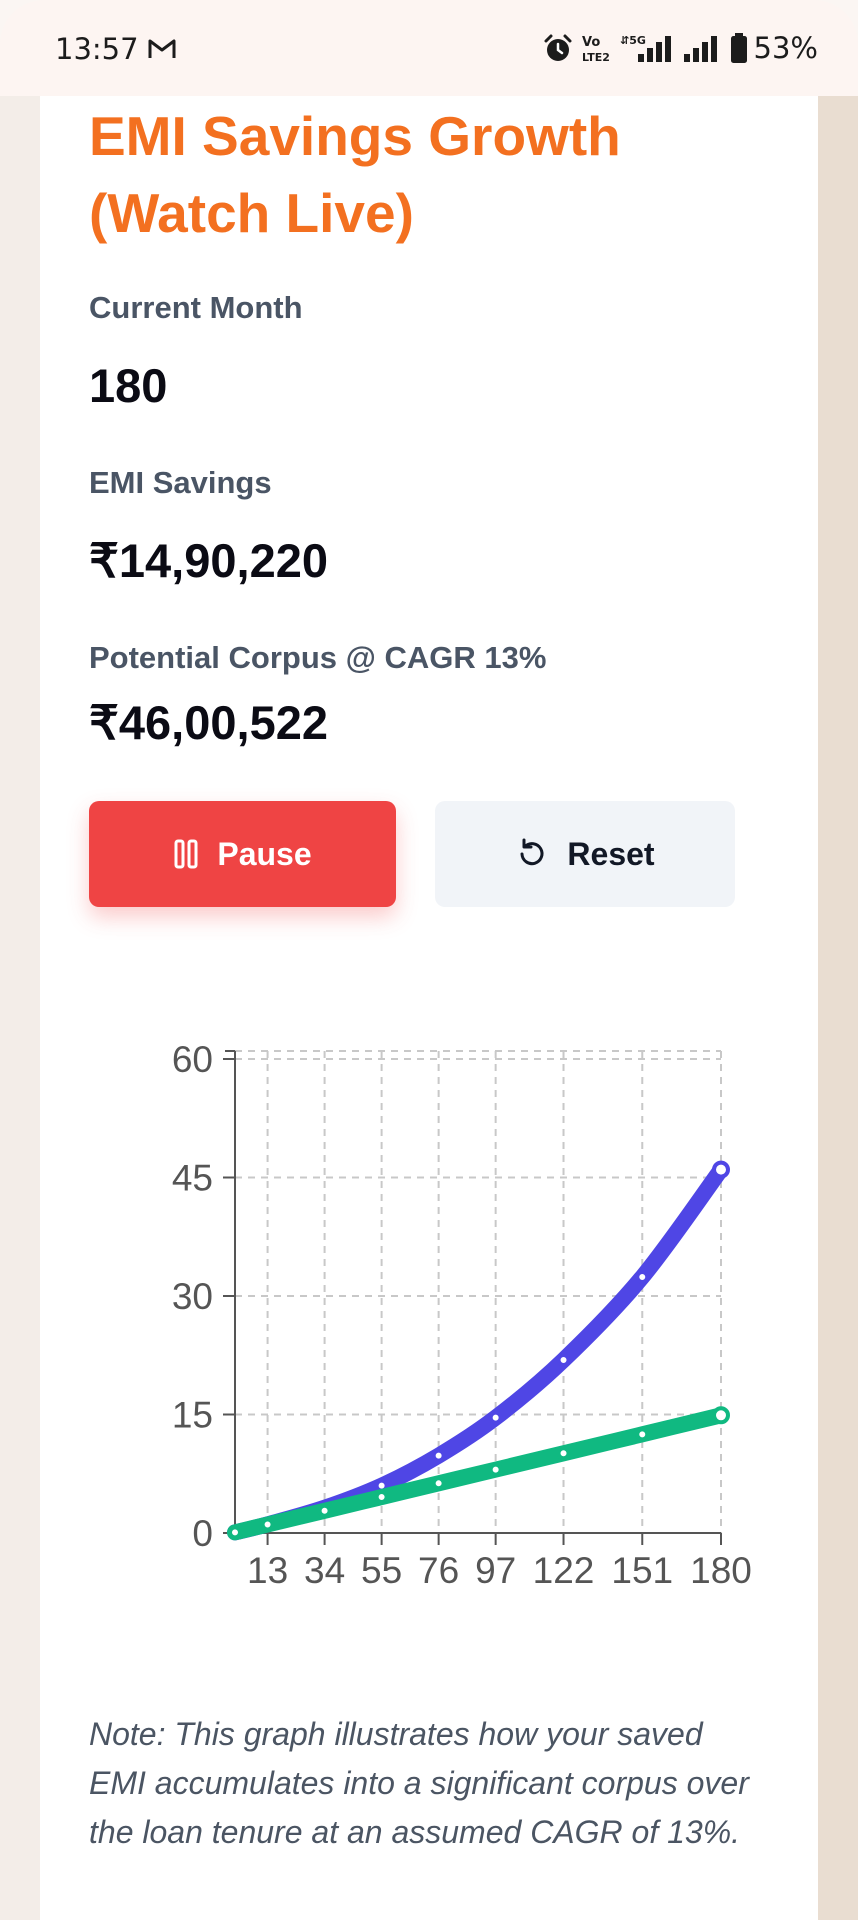 Image resolution: width=858 pixels, height=1920 pixels. Describe the element at coordinates (721, 1570) in the screenshot. I see `x-tick-label: 180` at that location.